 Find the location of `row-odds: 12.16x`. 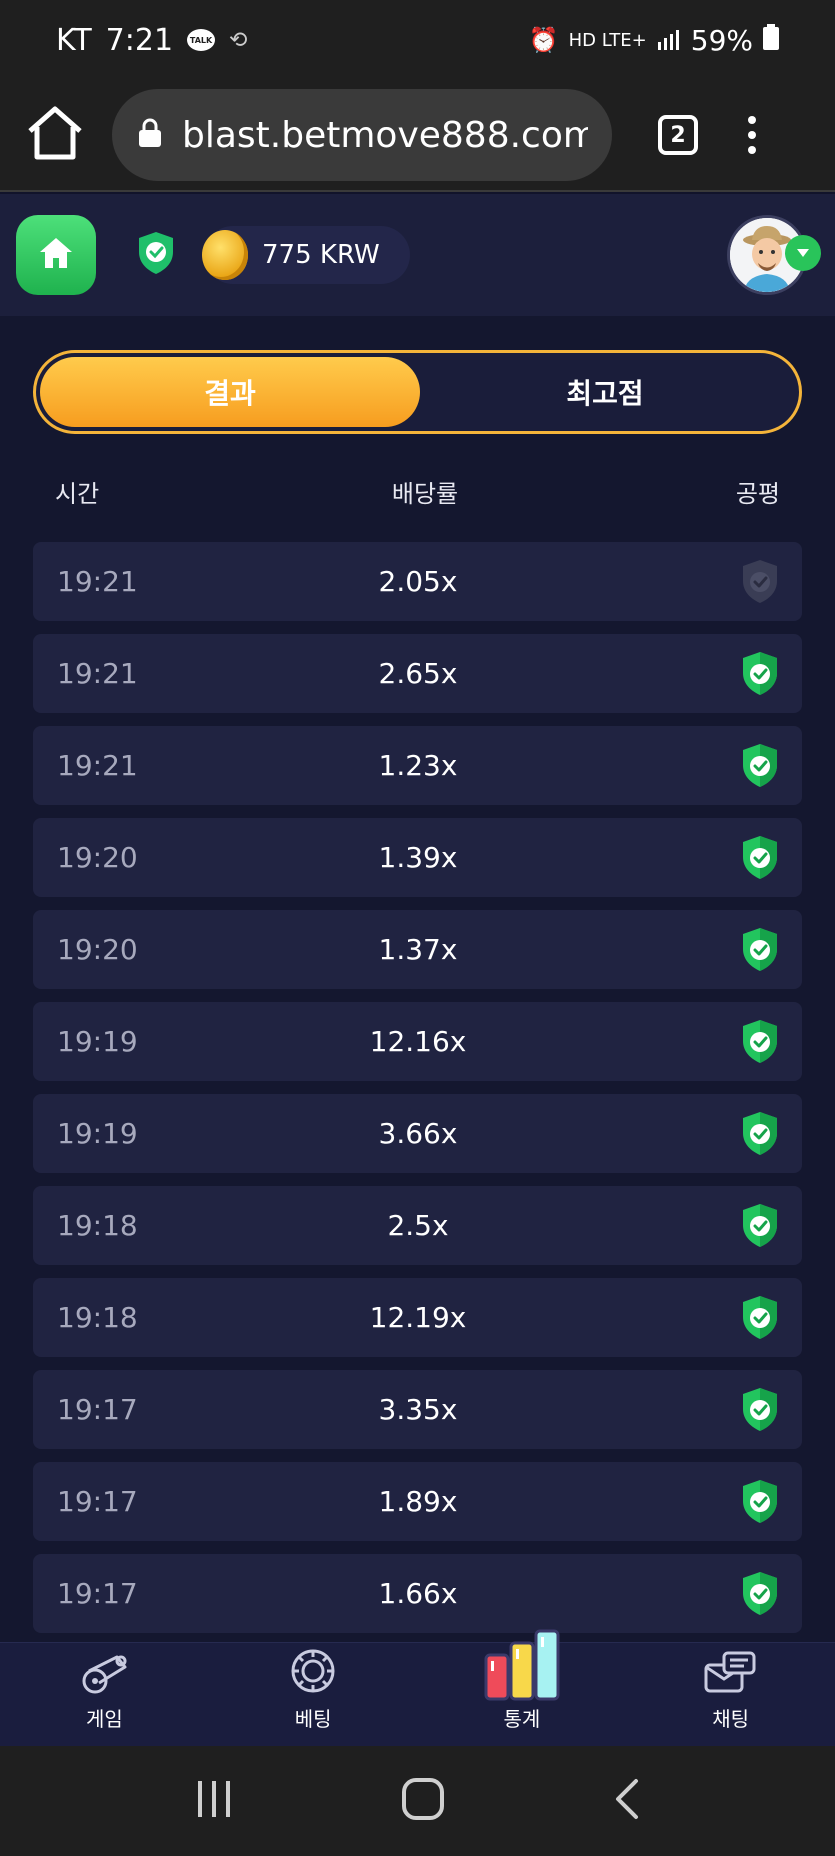

row-odds: 12.16x is located at coordinates (418, 1041).